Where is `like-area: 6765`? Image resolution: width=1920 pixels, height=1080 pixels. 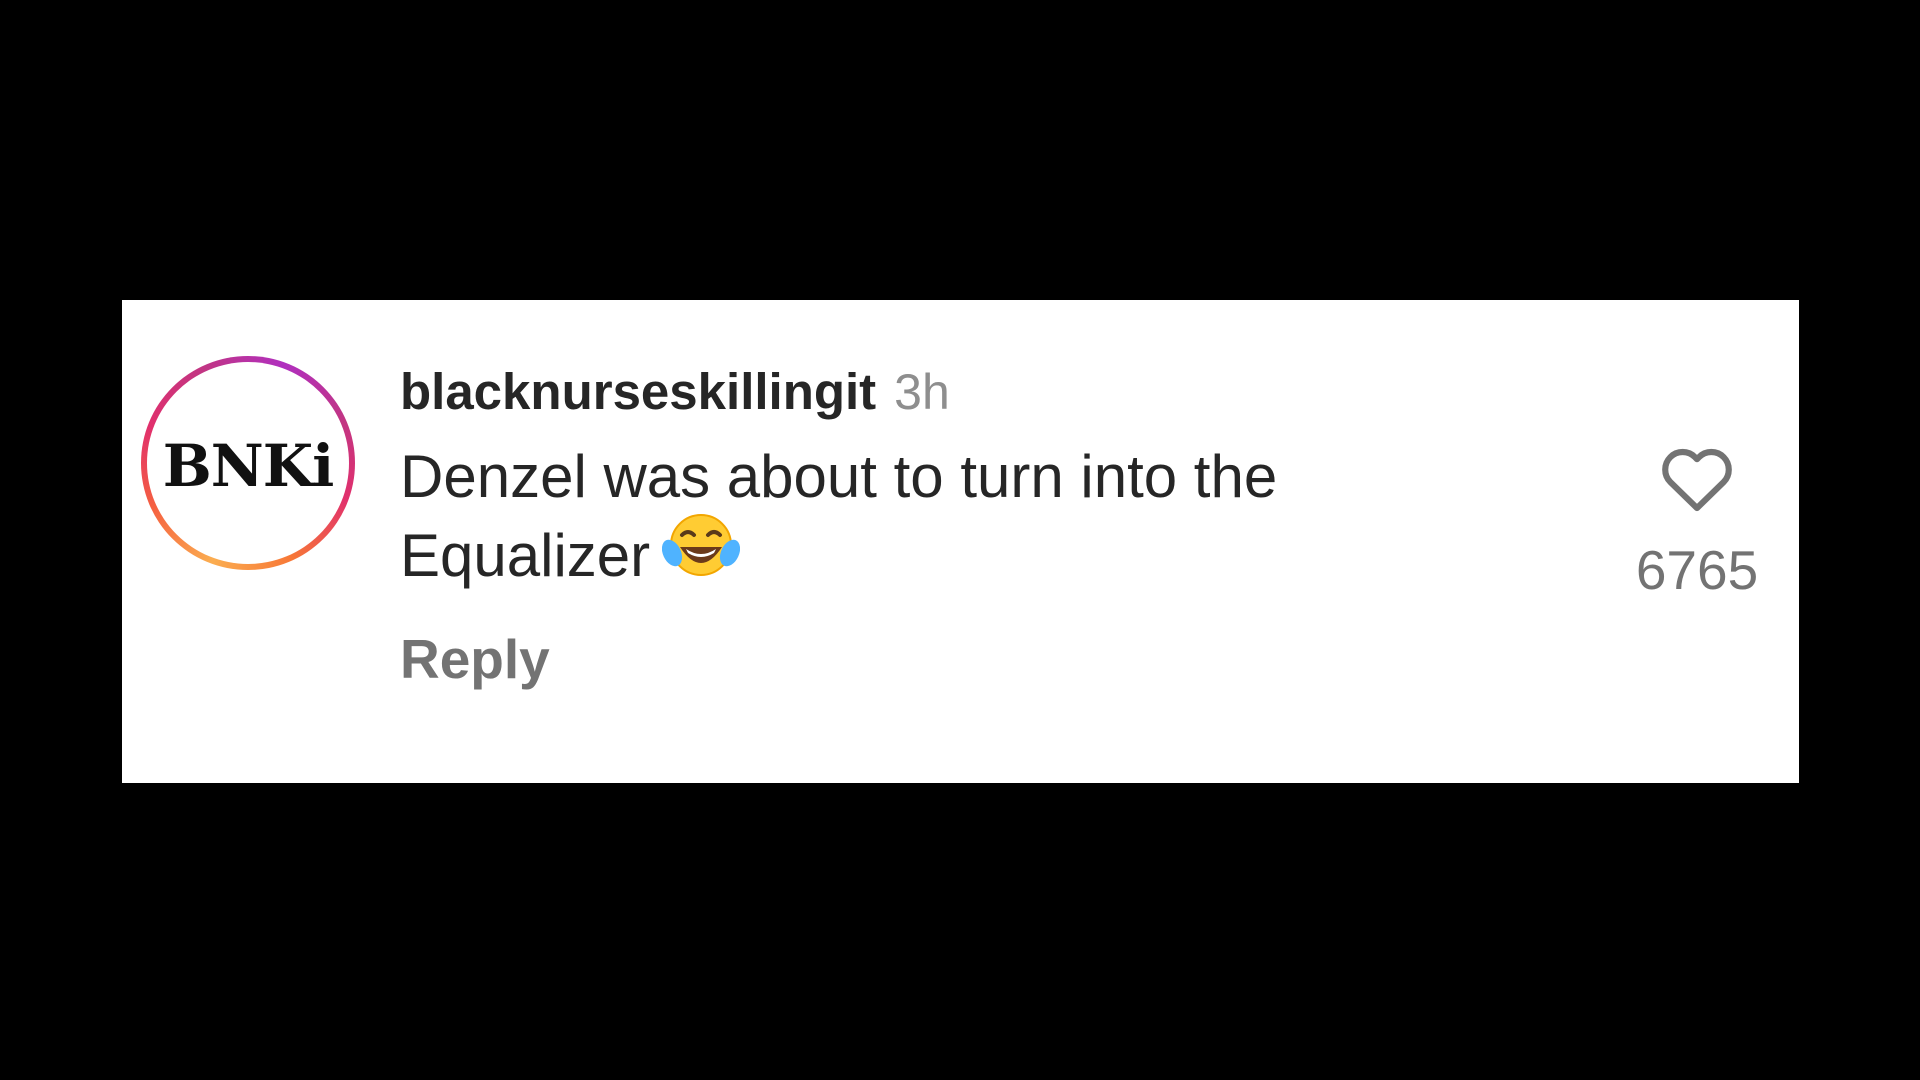 like-area: 6765 is located at coordinates (1697, 520).